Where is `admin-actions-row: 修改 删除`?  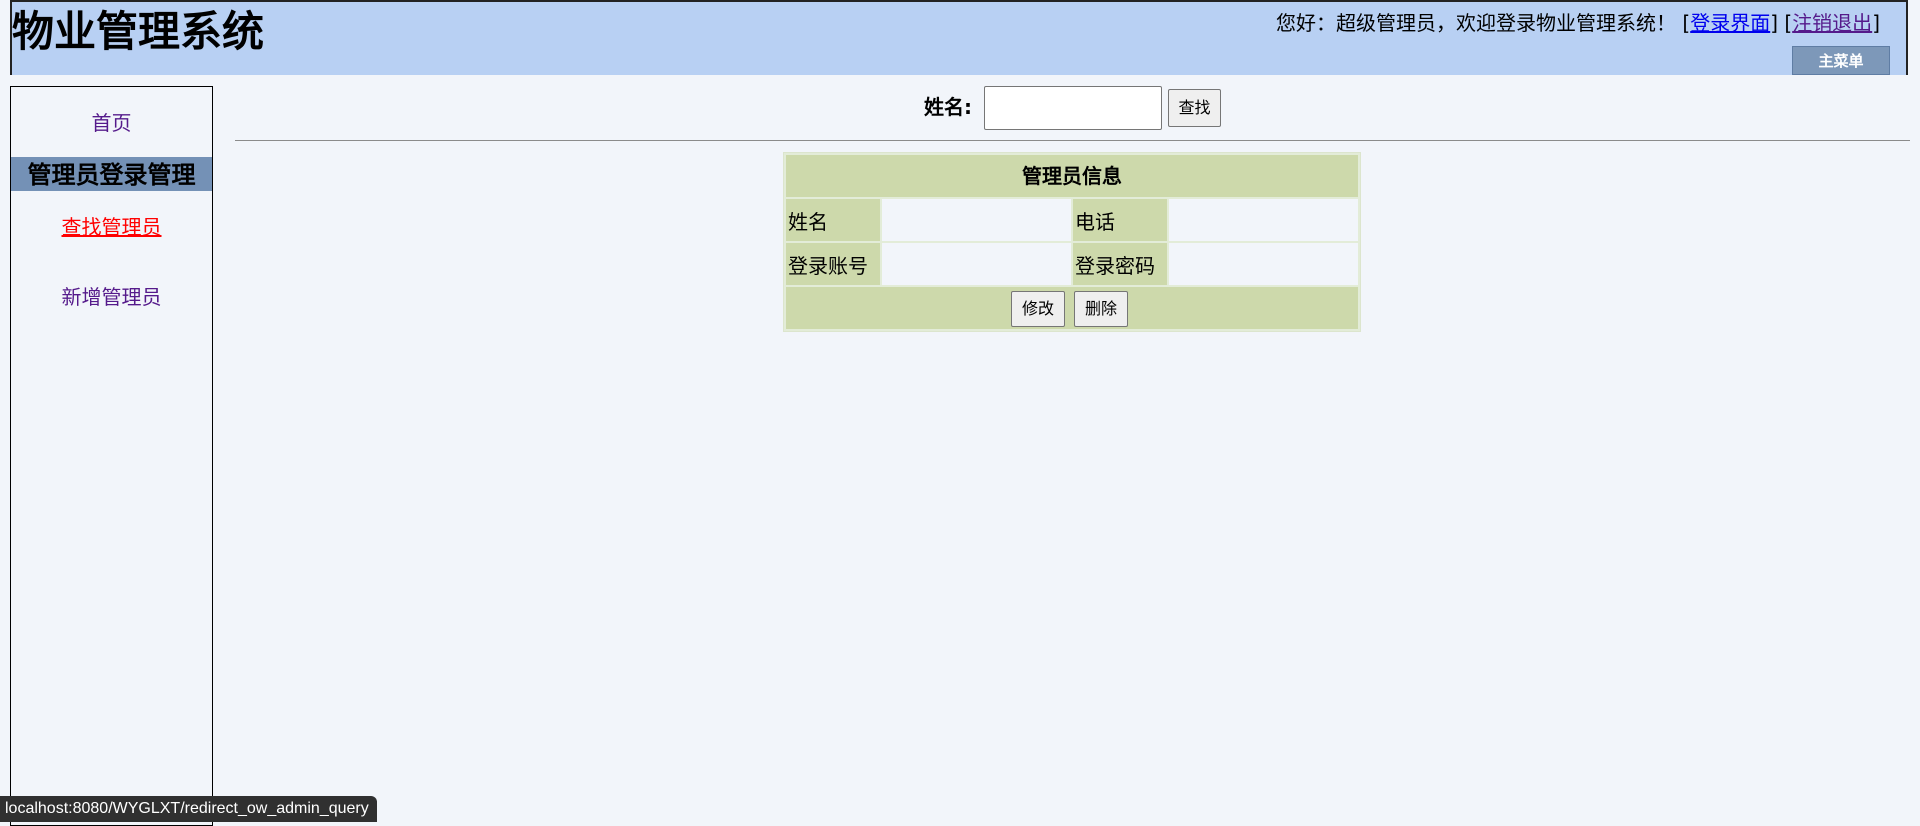
admin-actions-row: 修改 删除 is located at coordinates (1072, 308).